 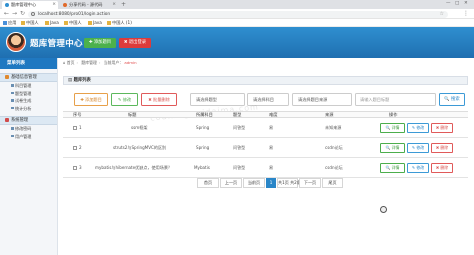 What do you see at coordinates (271, 183) in the screenshot?
I see `pager-page: 1` at bounding box center [271, 183].